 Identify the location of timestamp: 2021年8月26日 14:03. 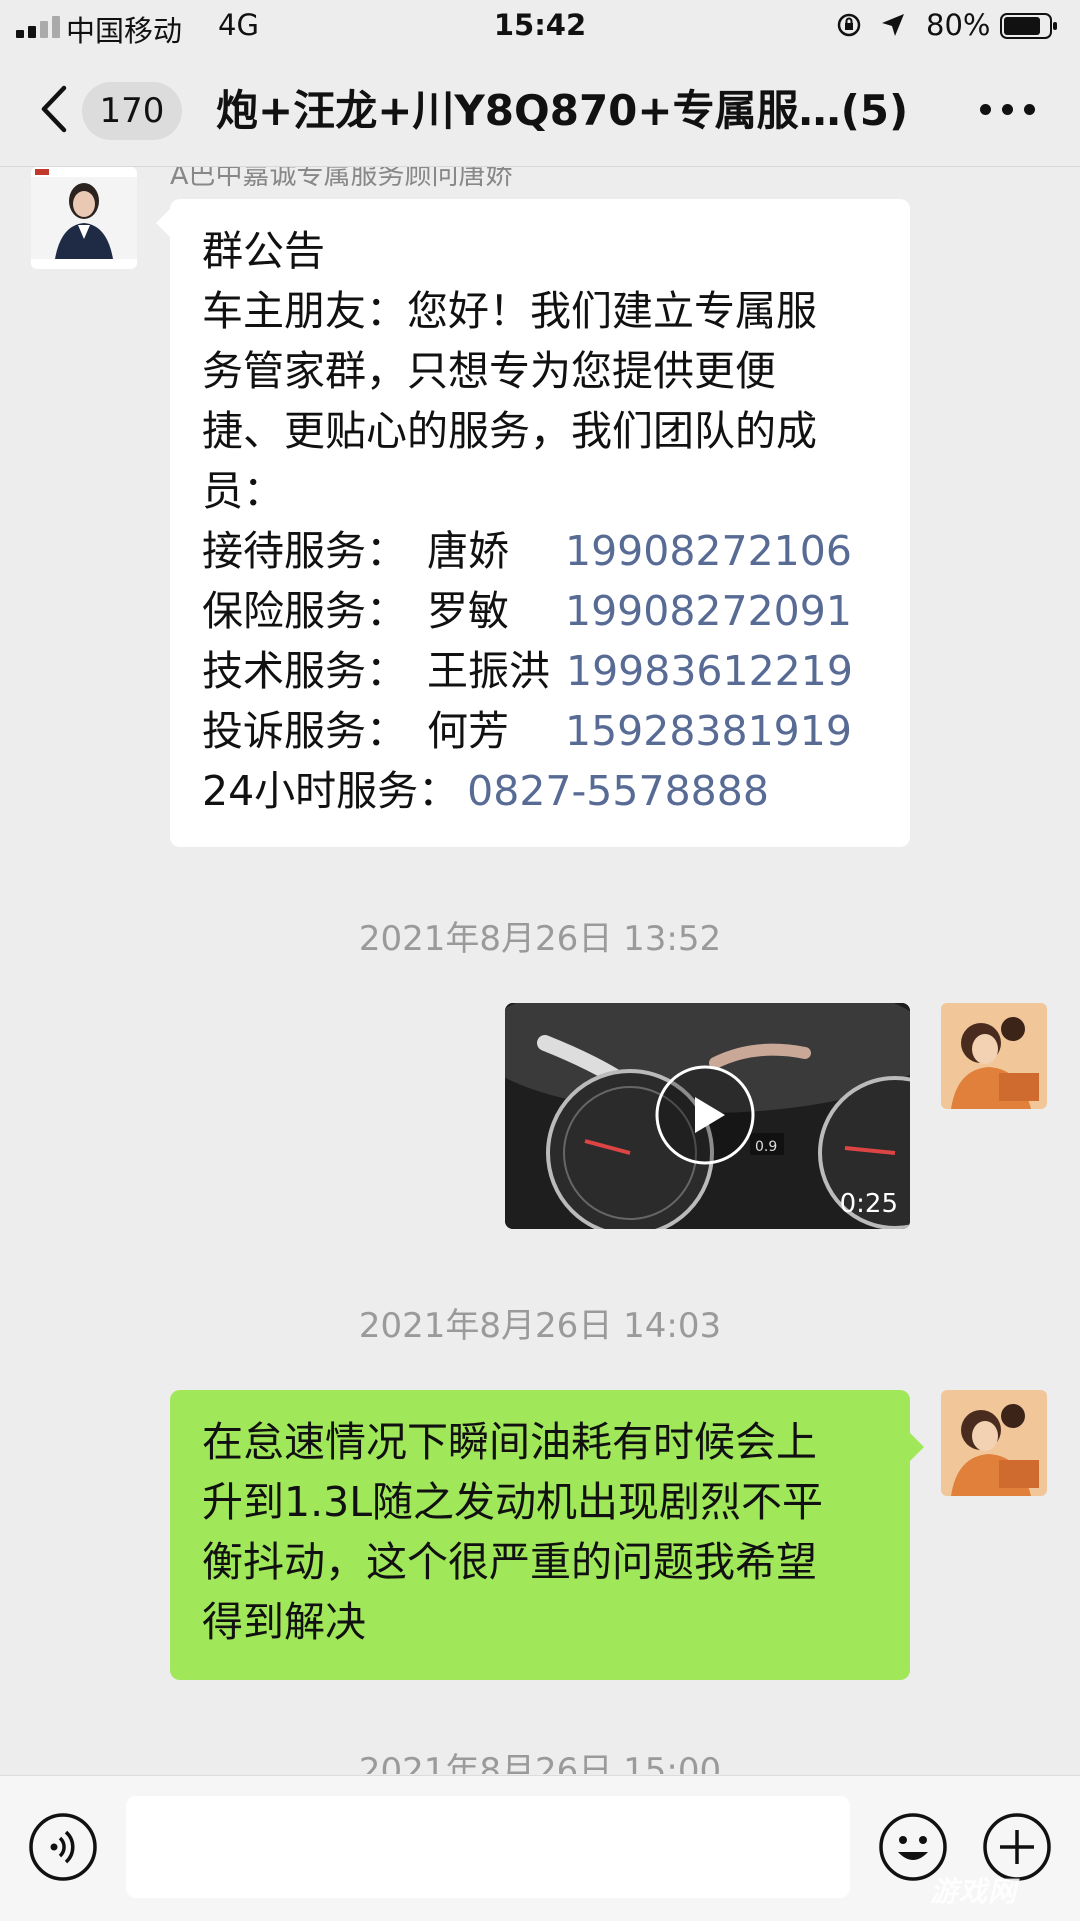
(540, 1326).